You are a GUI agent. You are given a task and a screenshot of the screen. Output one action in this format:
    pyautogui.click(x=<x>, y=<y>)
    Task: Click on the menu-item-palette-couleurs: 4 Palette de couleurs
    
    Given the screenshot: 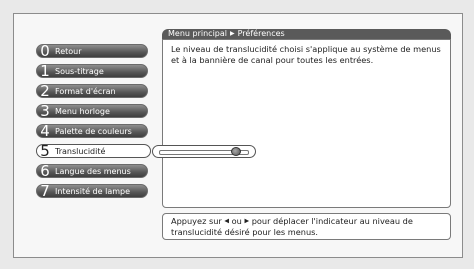 What is the action you would take?
    pyautogui.click(x=92, y=131)
    